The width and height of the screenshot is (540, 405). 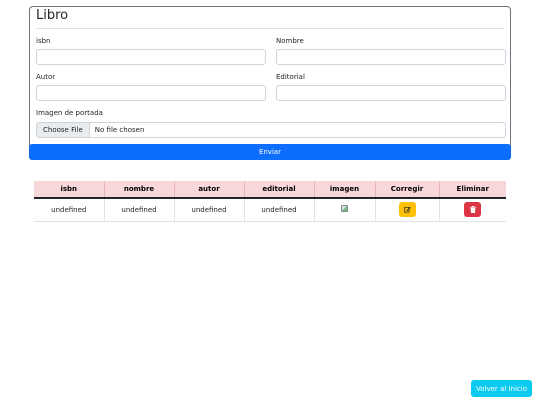 I want to click on trash-icon, so click(x=472, y=210).